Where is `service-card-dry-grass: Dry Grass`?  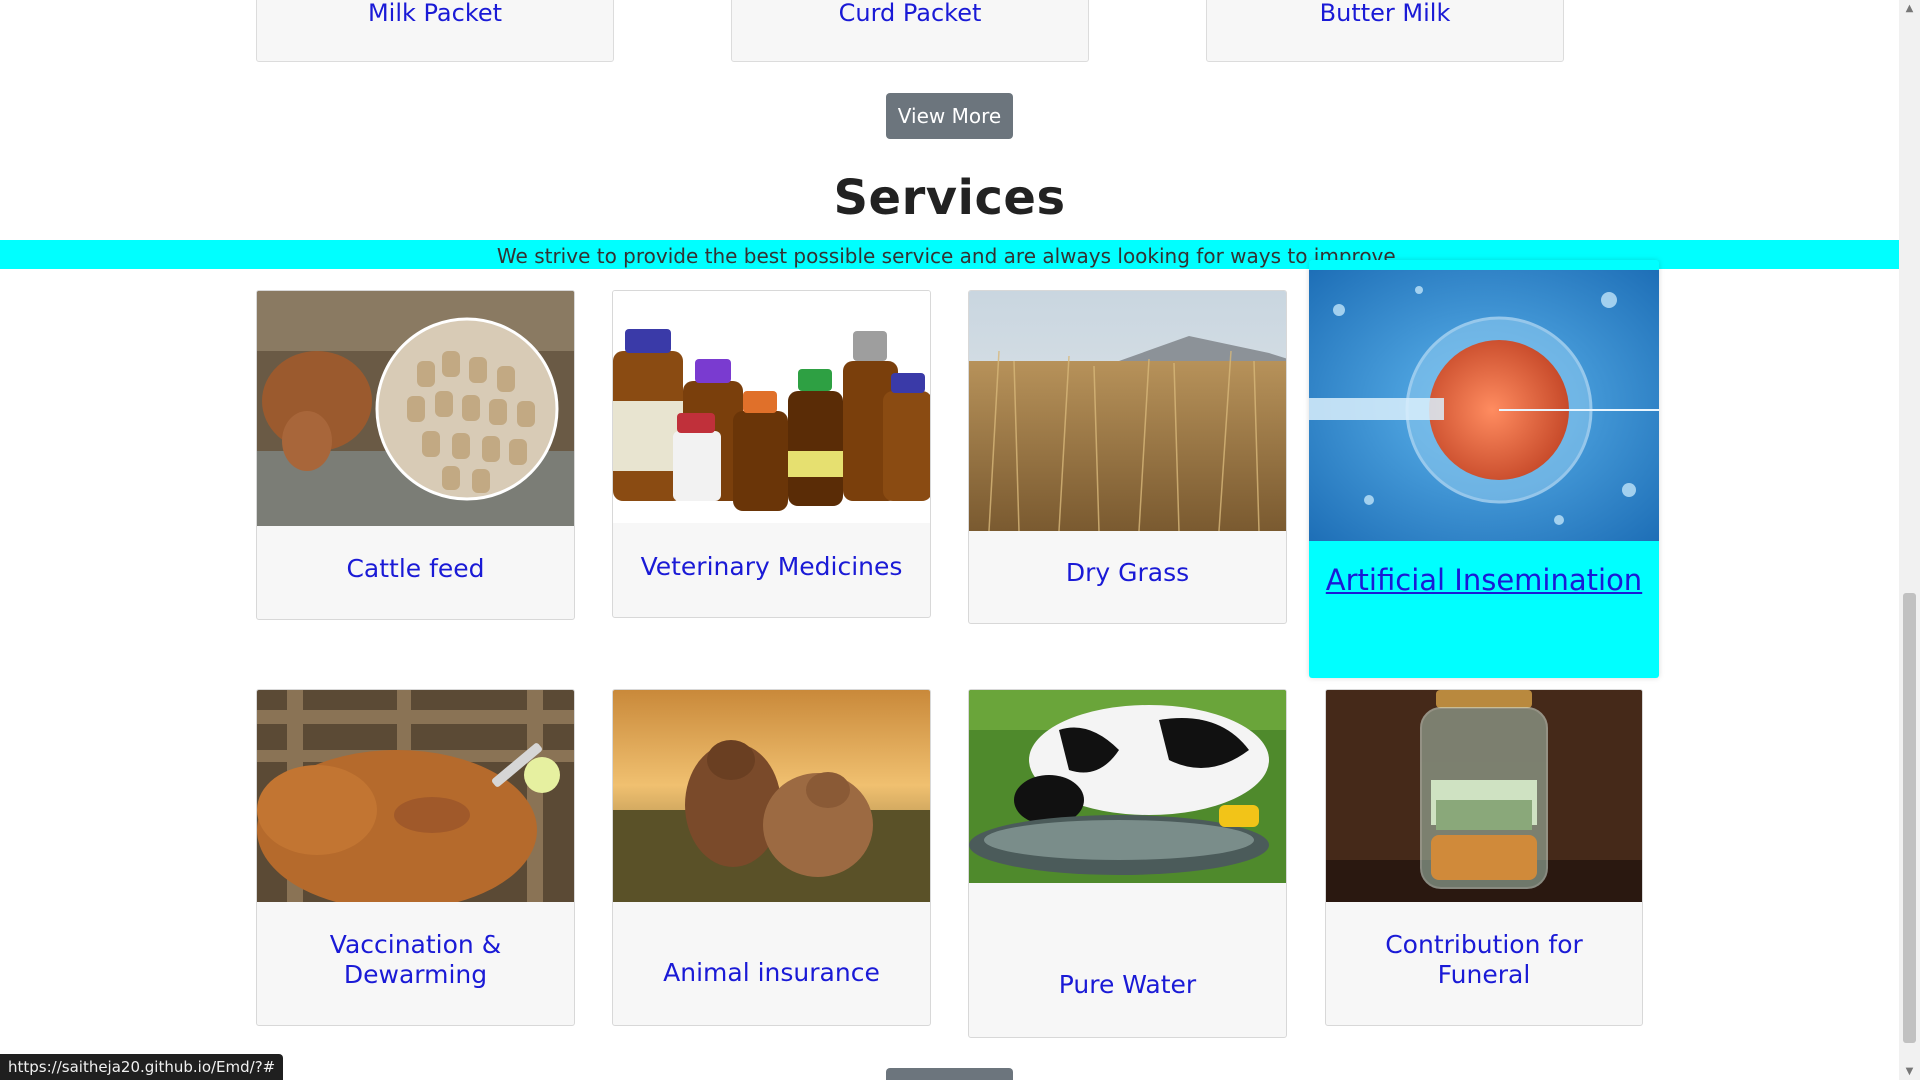
service-card-dry-grass: Dry Grass is located at coordinates (1127, 457).